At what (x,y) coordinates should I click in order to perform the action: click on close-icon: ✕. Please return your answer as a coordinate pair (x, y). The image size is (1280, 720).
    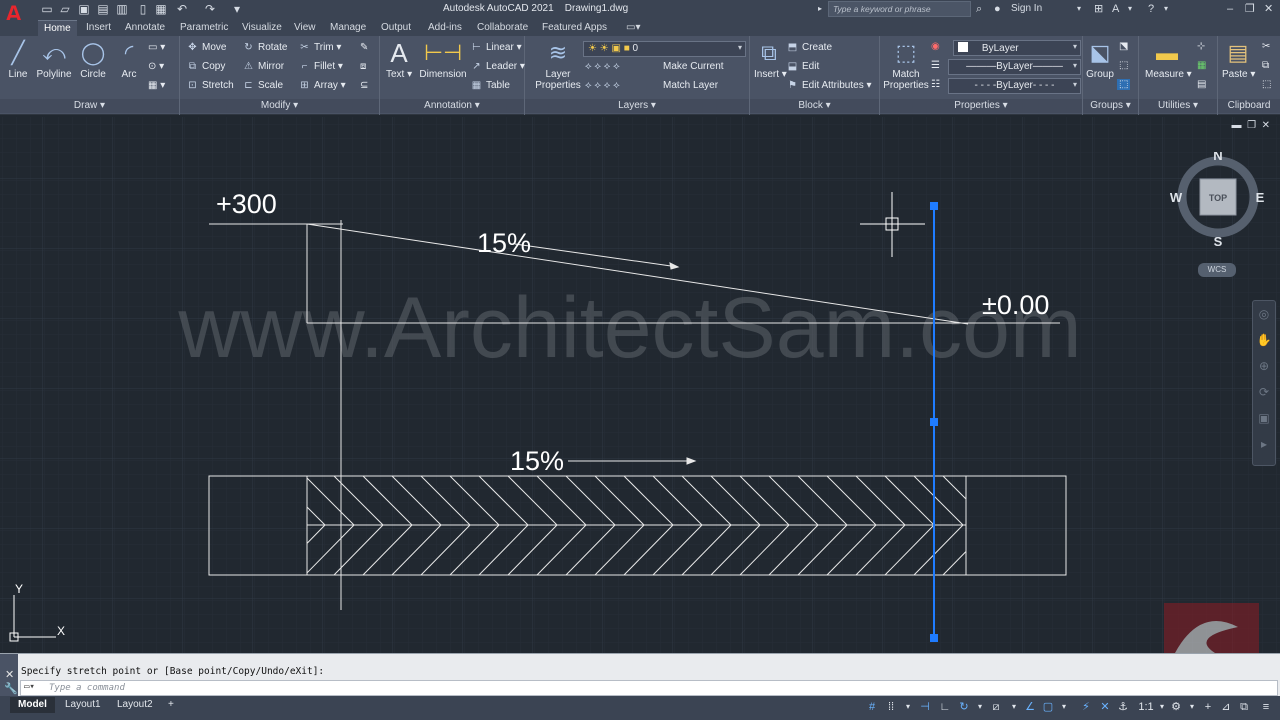
    Looking at the image, I should click on (1268, 9).